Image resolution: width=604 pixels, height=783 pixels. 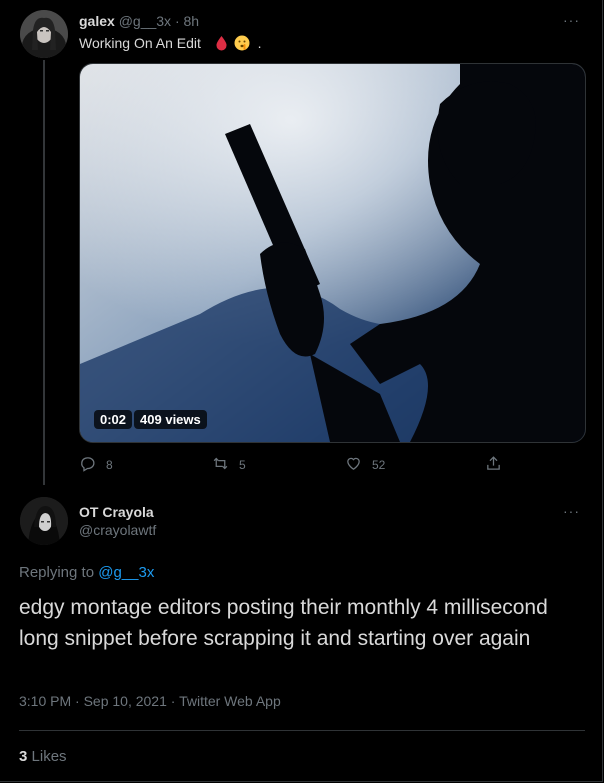 I want to click on tweet-header: OT Crayola @crayolawtf, so click(x=117, y=521).